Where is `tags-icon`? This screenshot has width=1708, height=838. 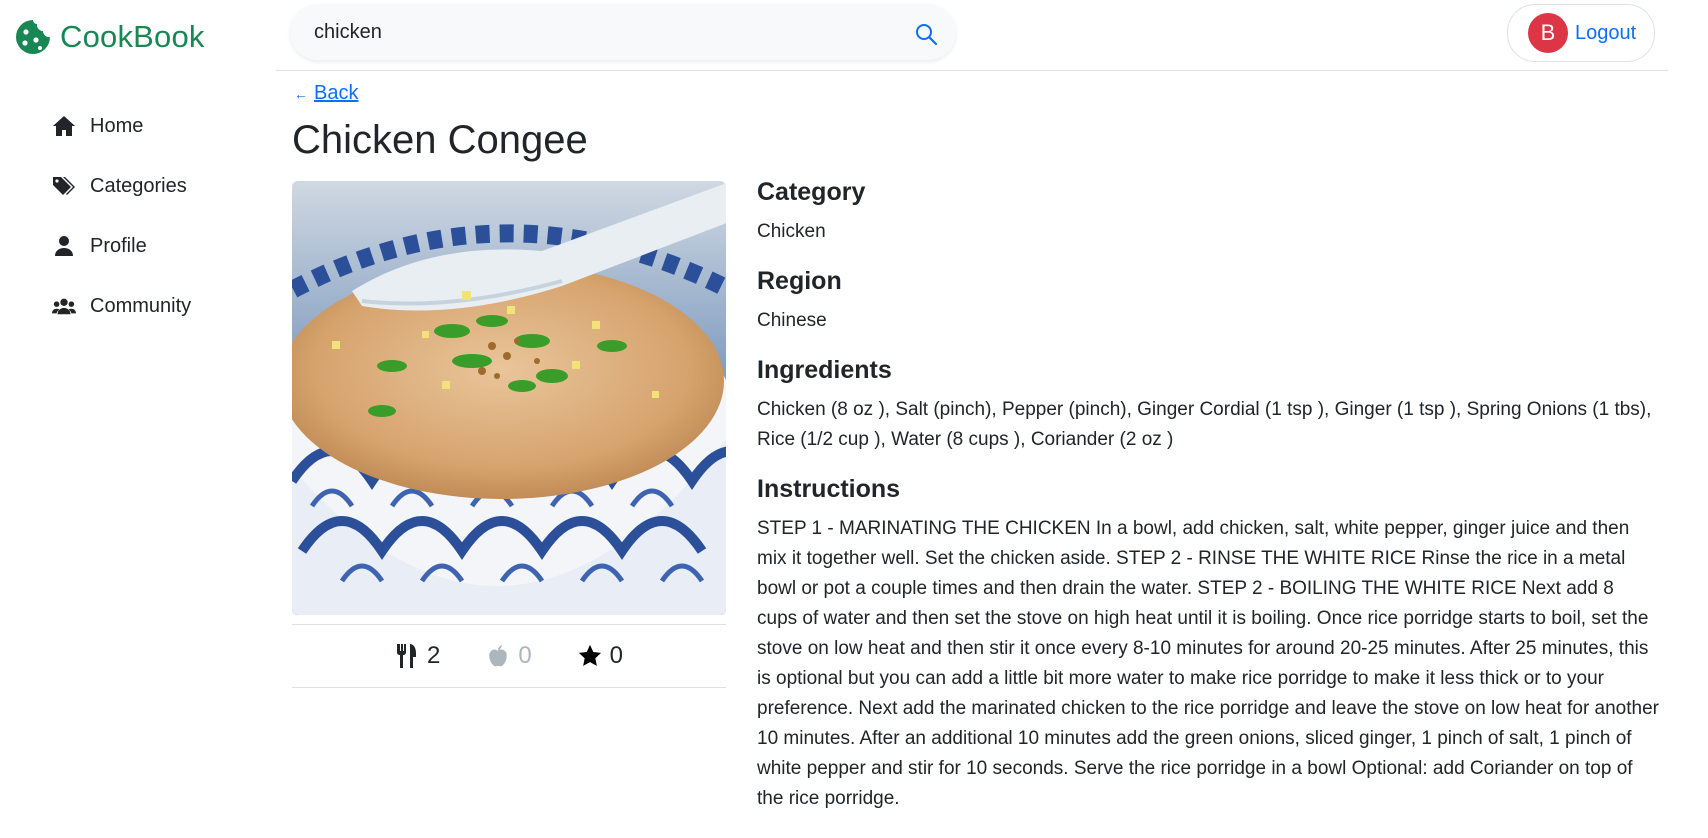
tags-icon is located at coordinates (64, 186).